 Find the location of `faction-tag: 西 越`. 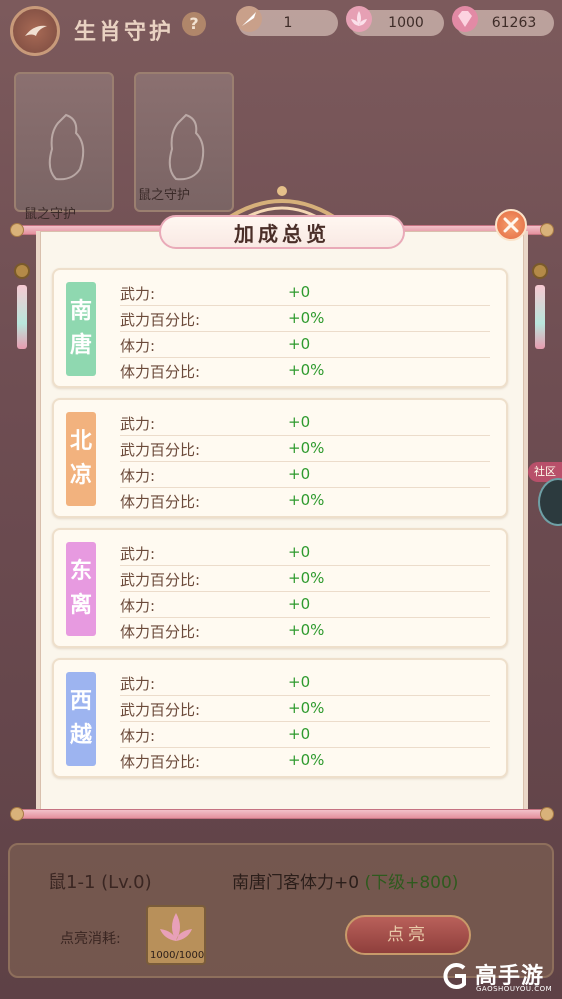

faction-tag: 西 越 is located at coordinates (81, 719).